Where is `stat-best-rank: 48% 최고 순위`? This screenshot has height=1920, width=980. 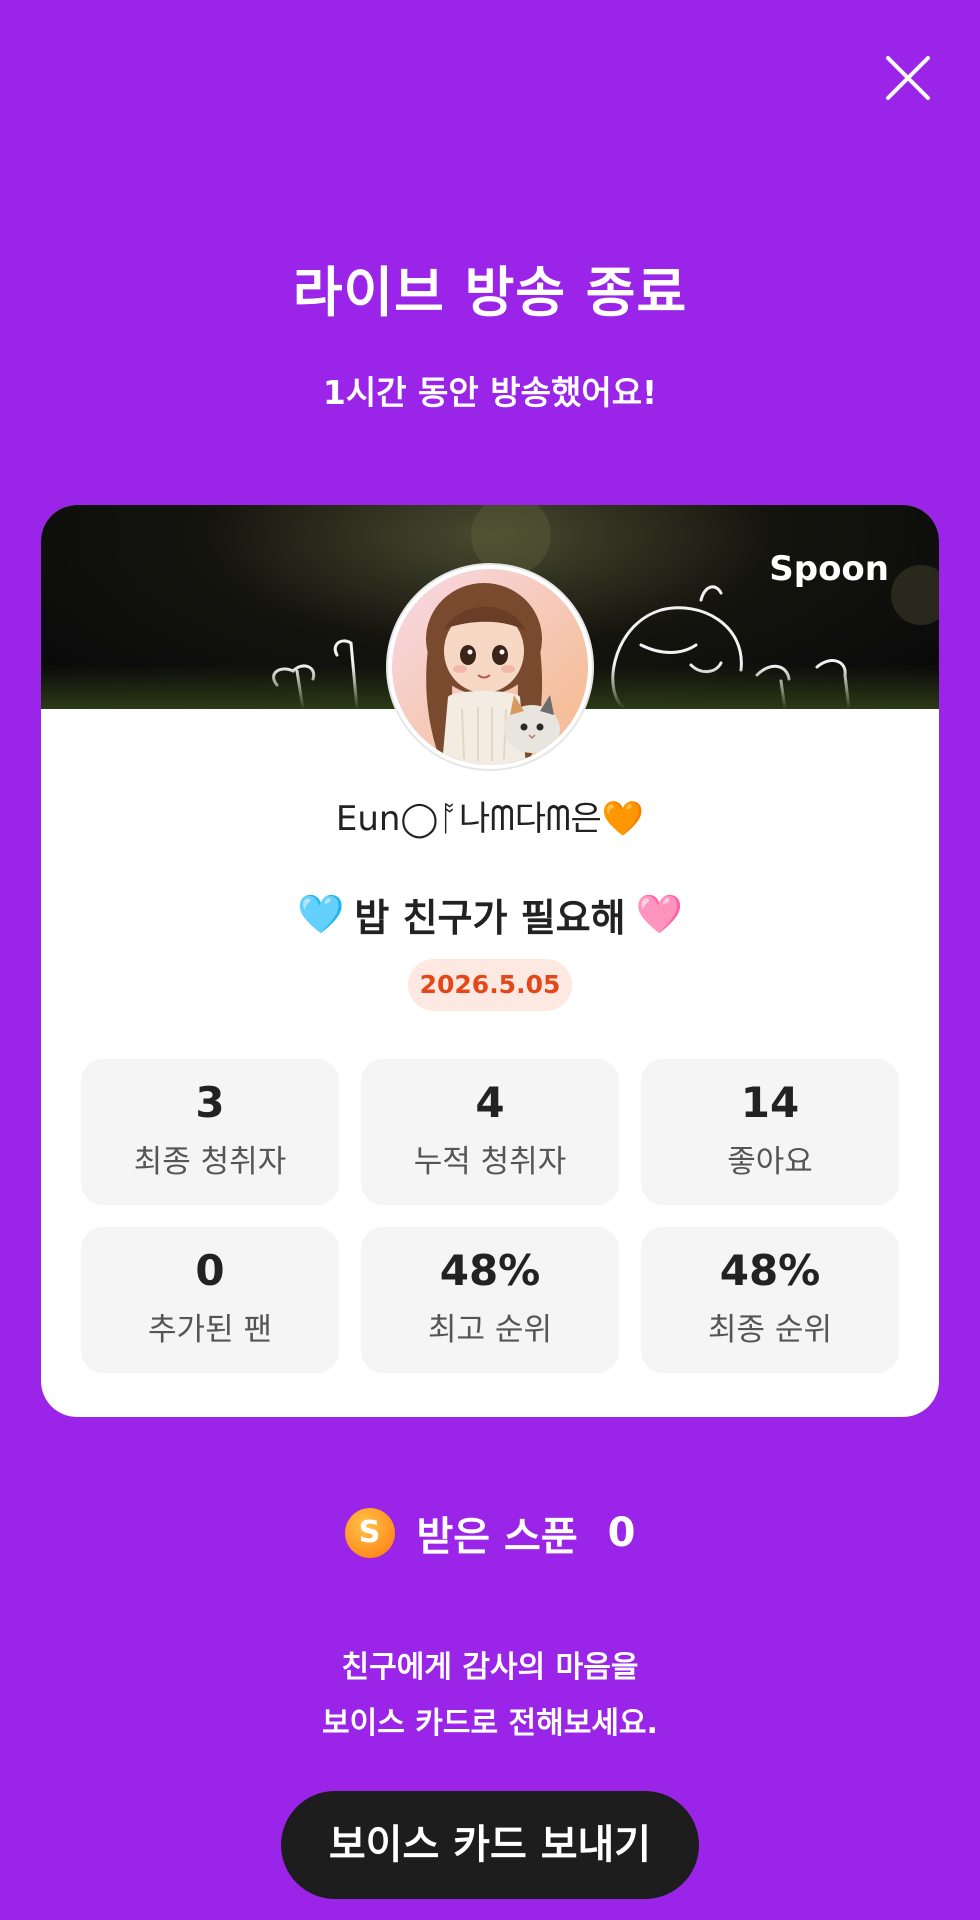 stat-best-rank: 48% 최고 순위 is located at coordinates (490, 1300).